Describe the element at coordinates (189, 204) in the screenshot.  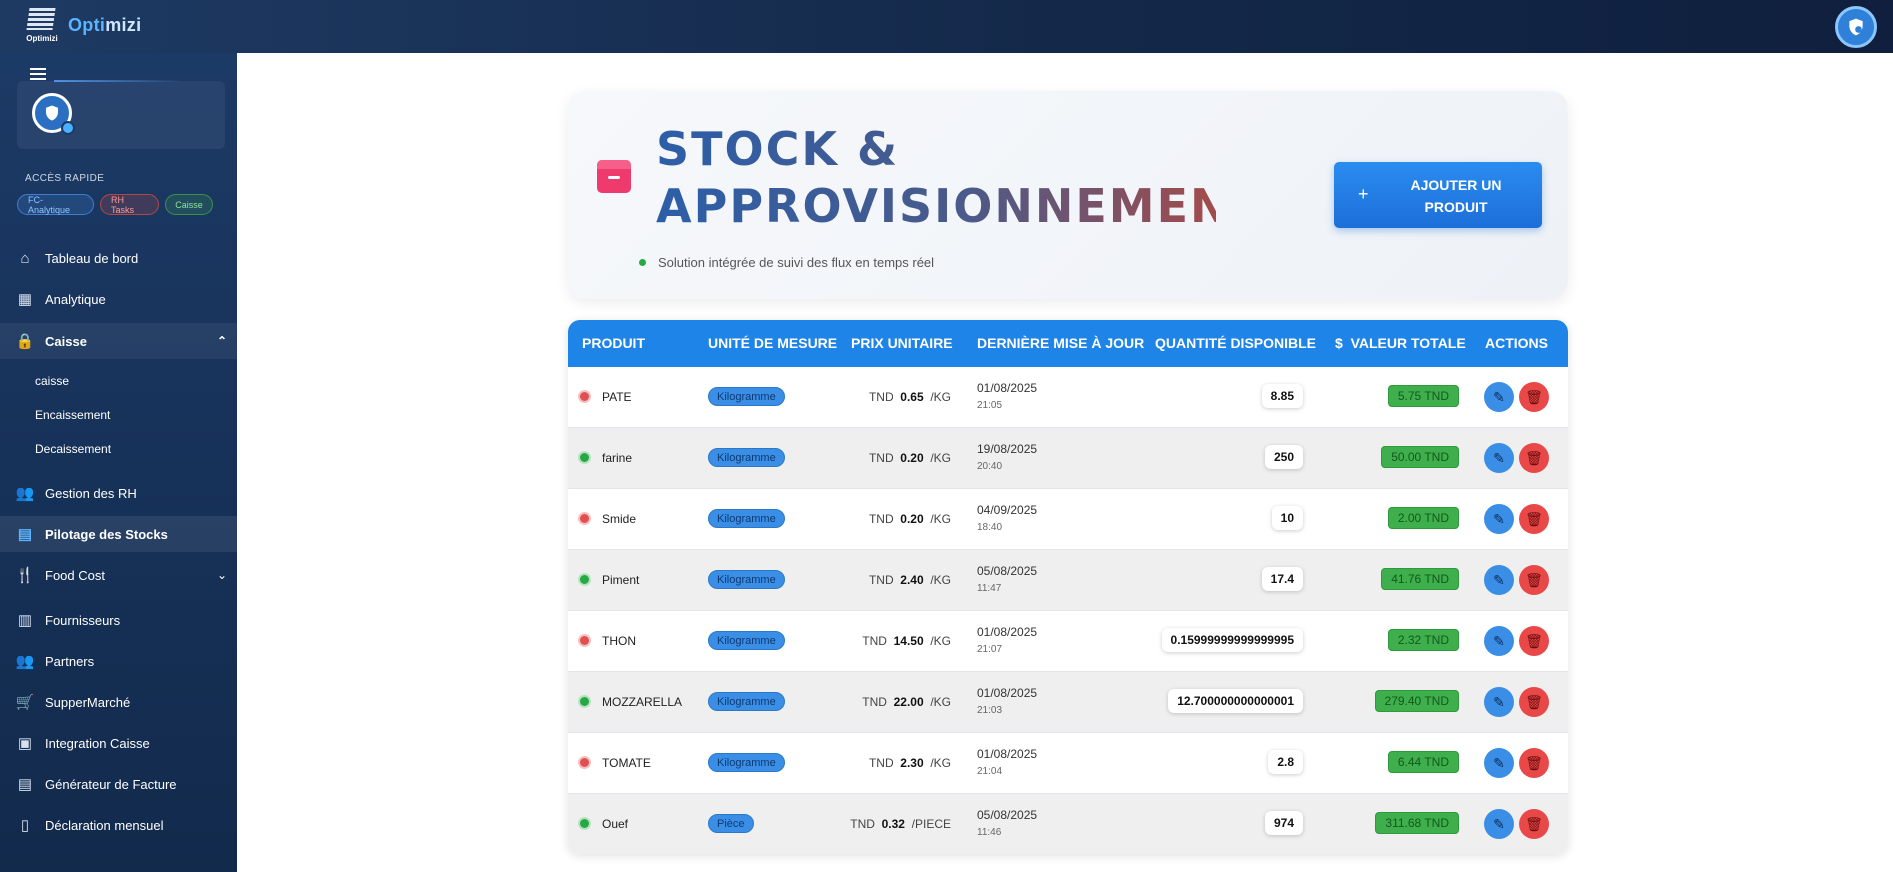
I see `quick-chip-caisse: Caisse` at that location.